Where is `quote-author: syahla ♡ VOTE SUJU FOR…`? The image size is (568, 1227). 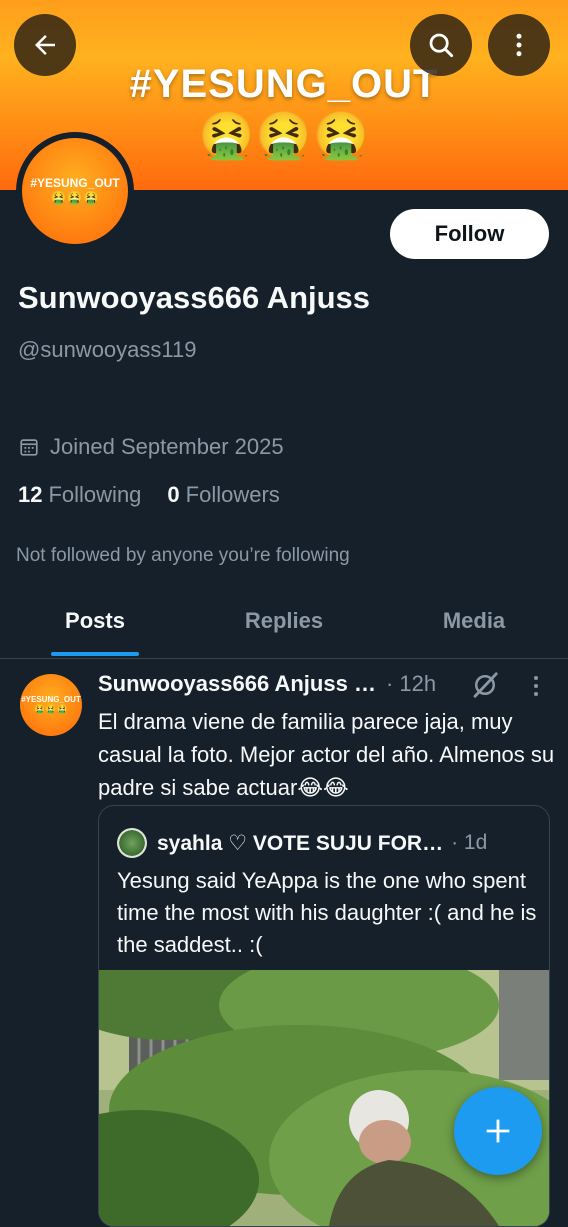
quote-author: syahla ♡ VOTE SUJU FOR… is located at coordinates (300, 843).